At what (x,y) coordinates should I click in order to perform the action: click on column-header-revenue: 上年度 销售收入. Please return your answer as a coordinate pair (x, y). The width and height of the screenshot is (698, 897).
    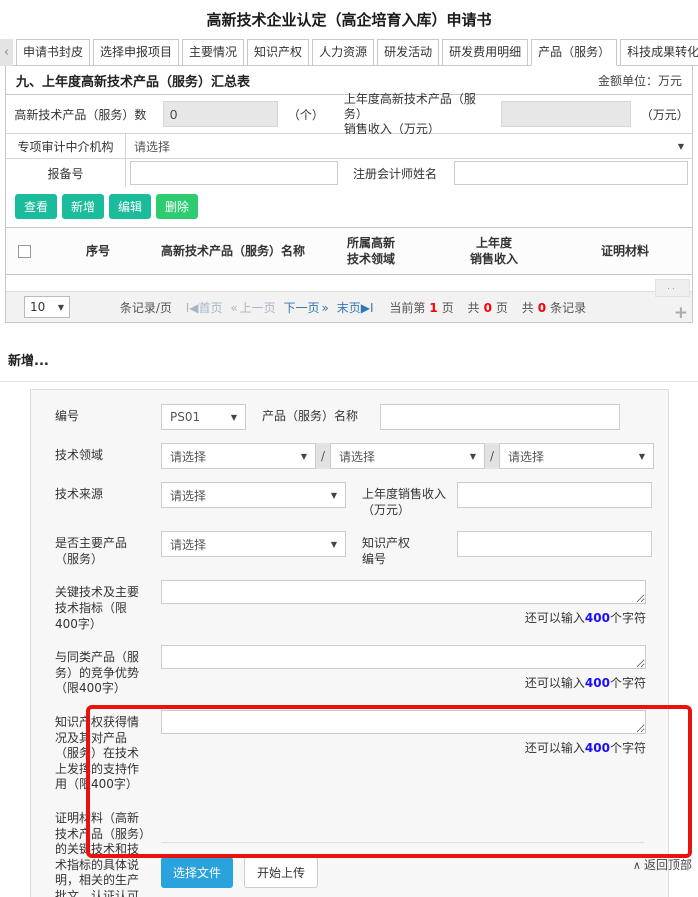
    Looking at the image, I should click on (493, 250).